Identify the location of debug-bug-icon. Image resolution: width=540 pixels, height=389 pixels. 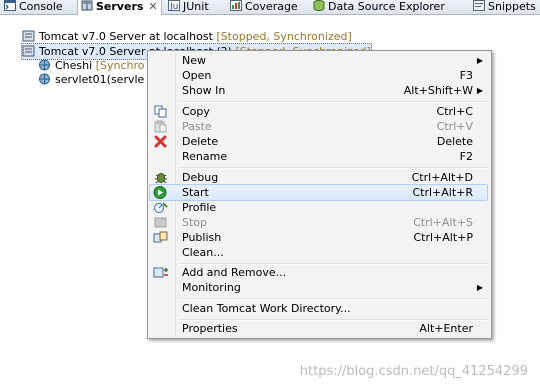
(161, 178).